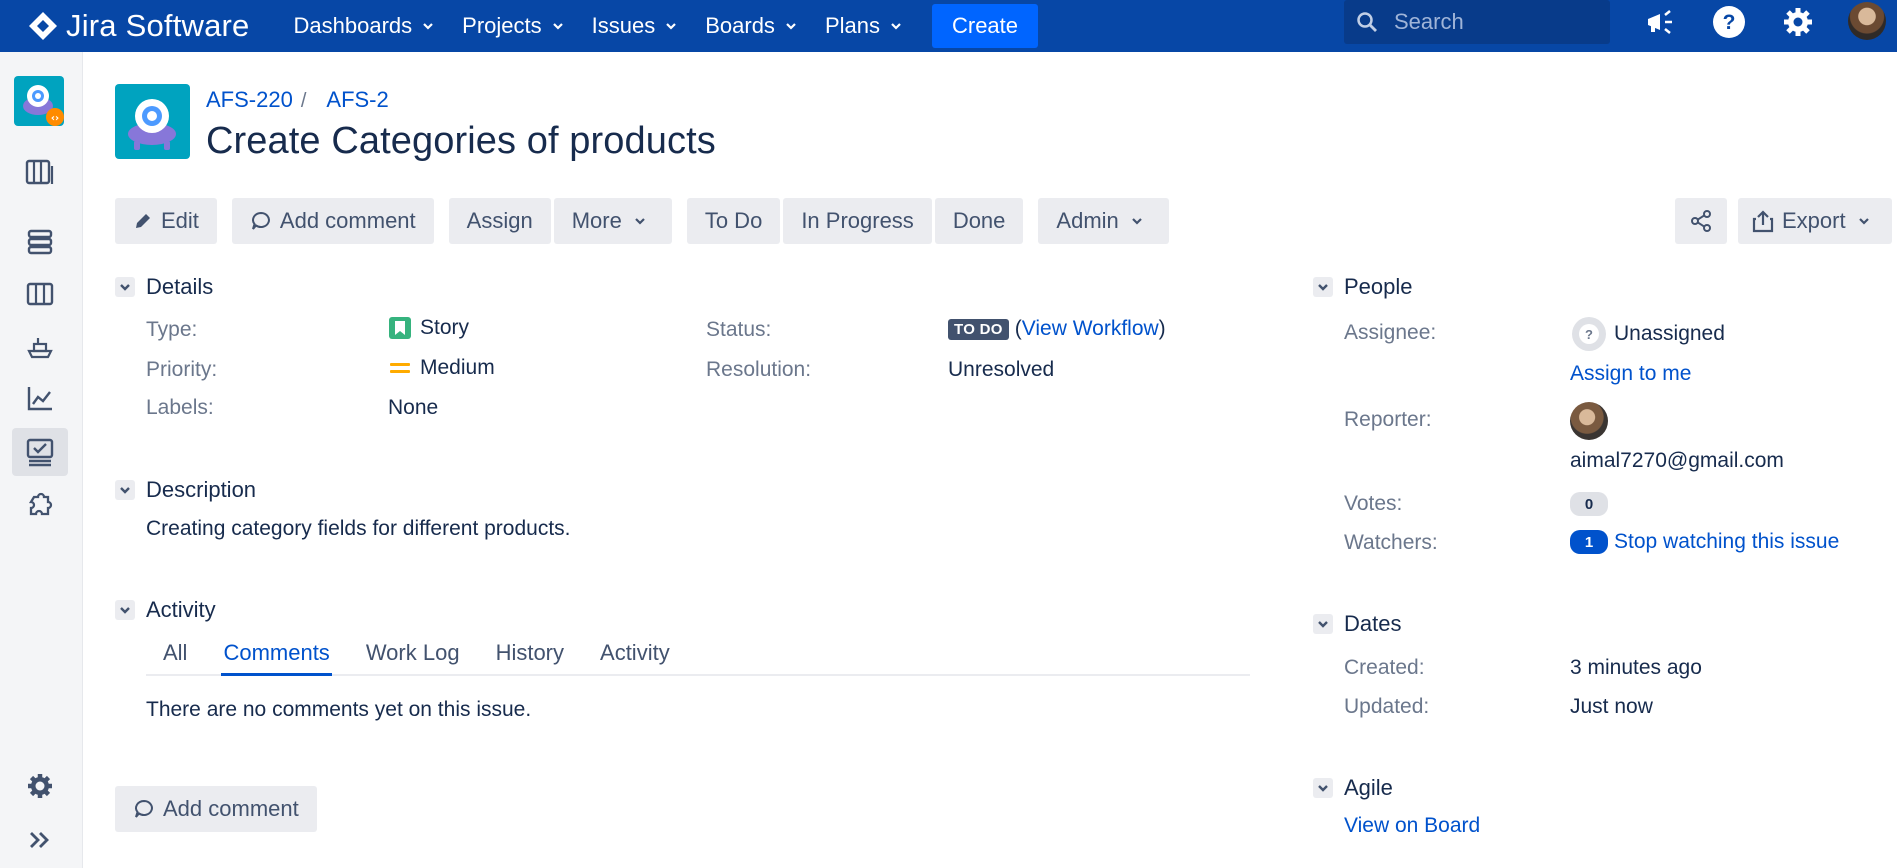 The image size is (1897, 868). I want to click on labels-label: Labels:, so click(180, 407).